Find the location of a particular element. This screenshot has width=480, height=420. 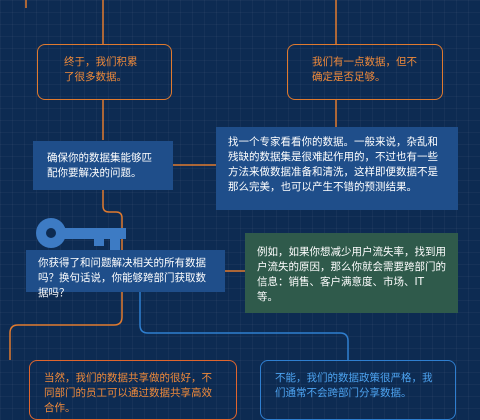

yes-share-text: 当然，我们的数据共享做的很好，不同部门的员工可以通过数据共享高效合作。 is located at coordinates (128, 393).